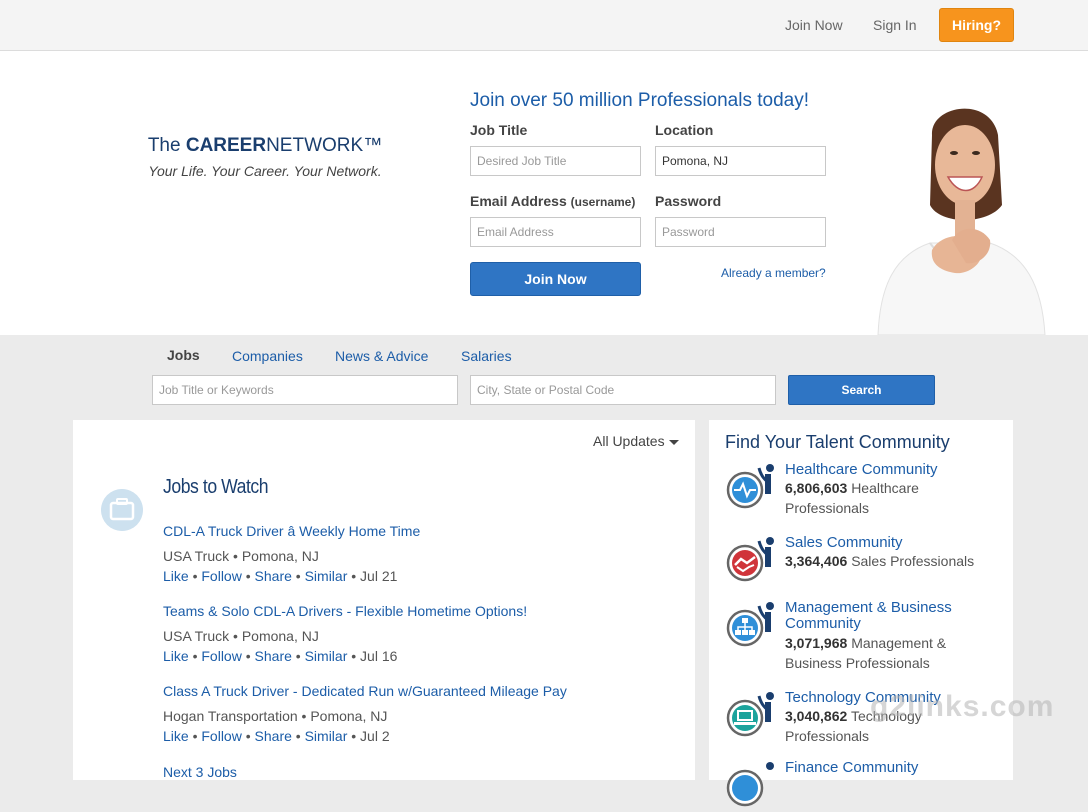 Image resolution: width=1088 pixels, height=812 pixels. What do you see at coordinates (544, 25) in the screenshot?
I see `top-bar: Join Now Sign In Hiring?` at bounding box center [544, 25].